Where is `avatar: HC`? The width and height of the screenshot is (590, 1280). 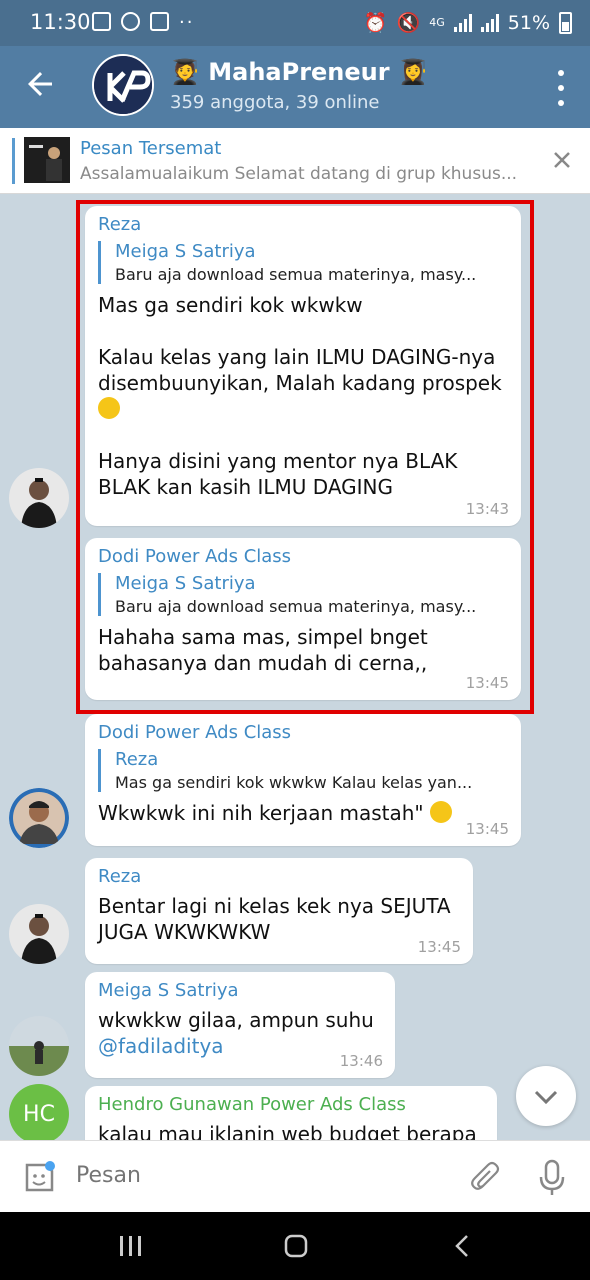 avatar: HC is located at coordinates (39, 1112).